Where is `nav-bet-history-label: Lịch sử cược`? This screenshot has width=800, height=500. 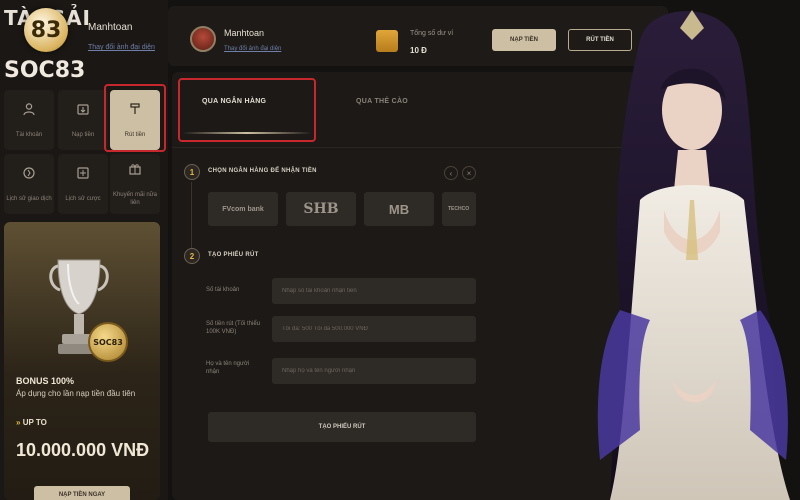 nav-bet-history-label: Lịch sử cược is located at coordinates (83, 198).